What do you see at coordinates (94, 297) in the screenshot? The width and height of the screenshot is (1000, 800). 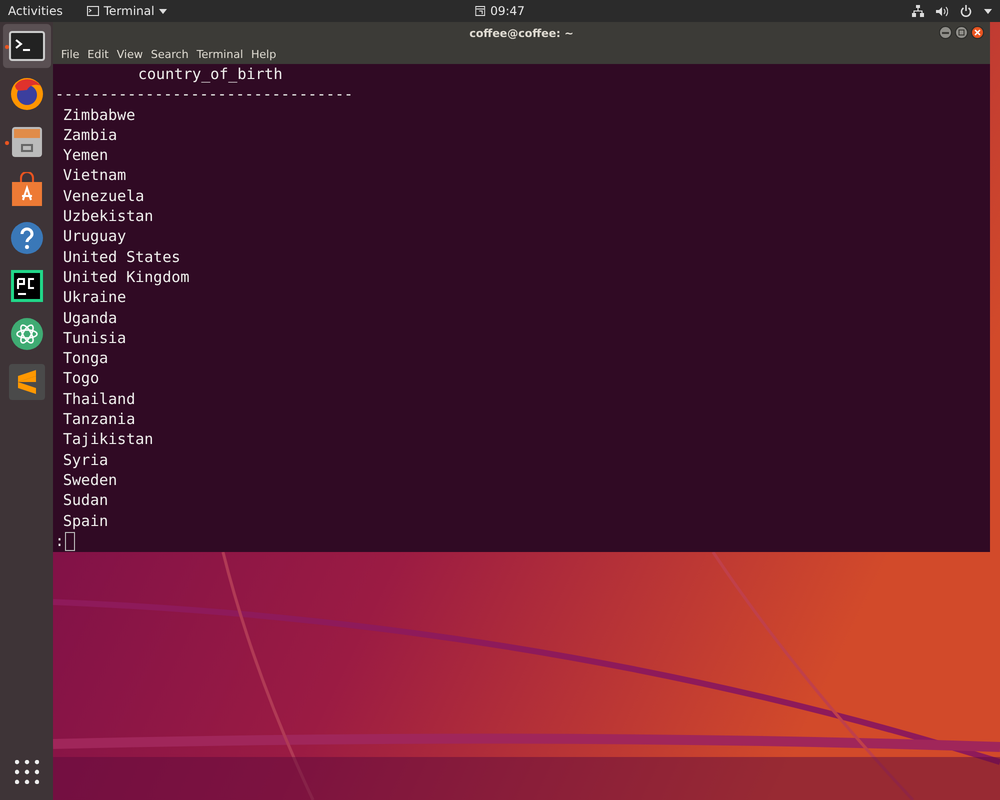 I see `table-cell: Ukraine` at bounding box center [94, 297].